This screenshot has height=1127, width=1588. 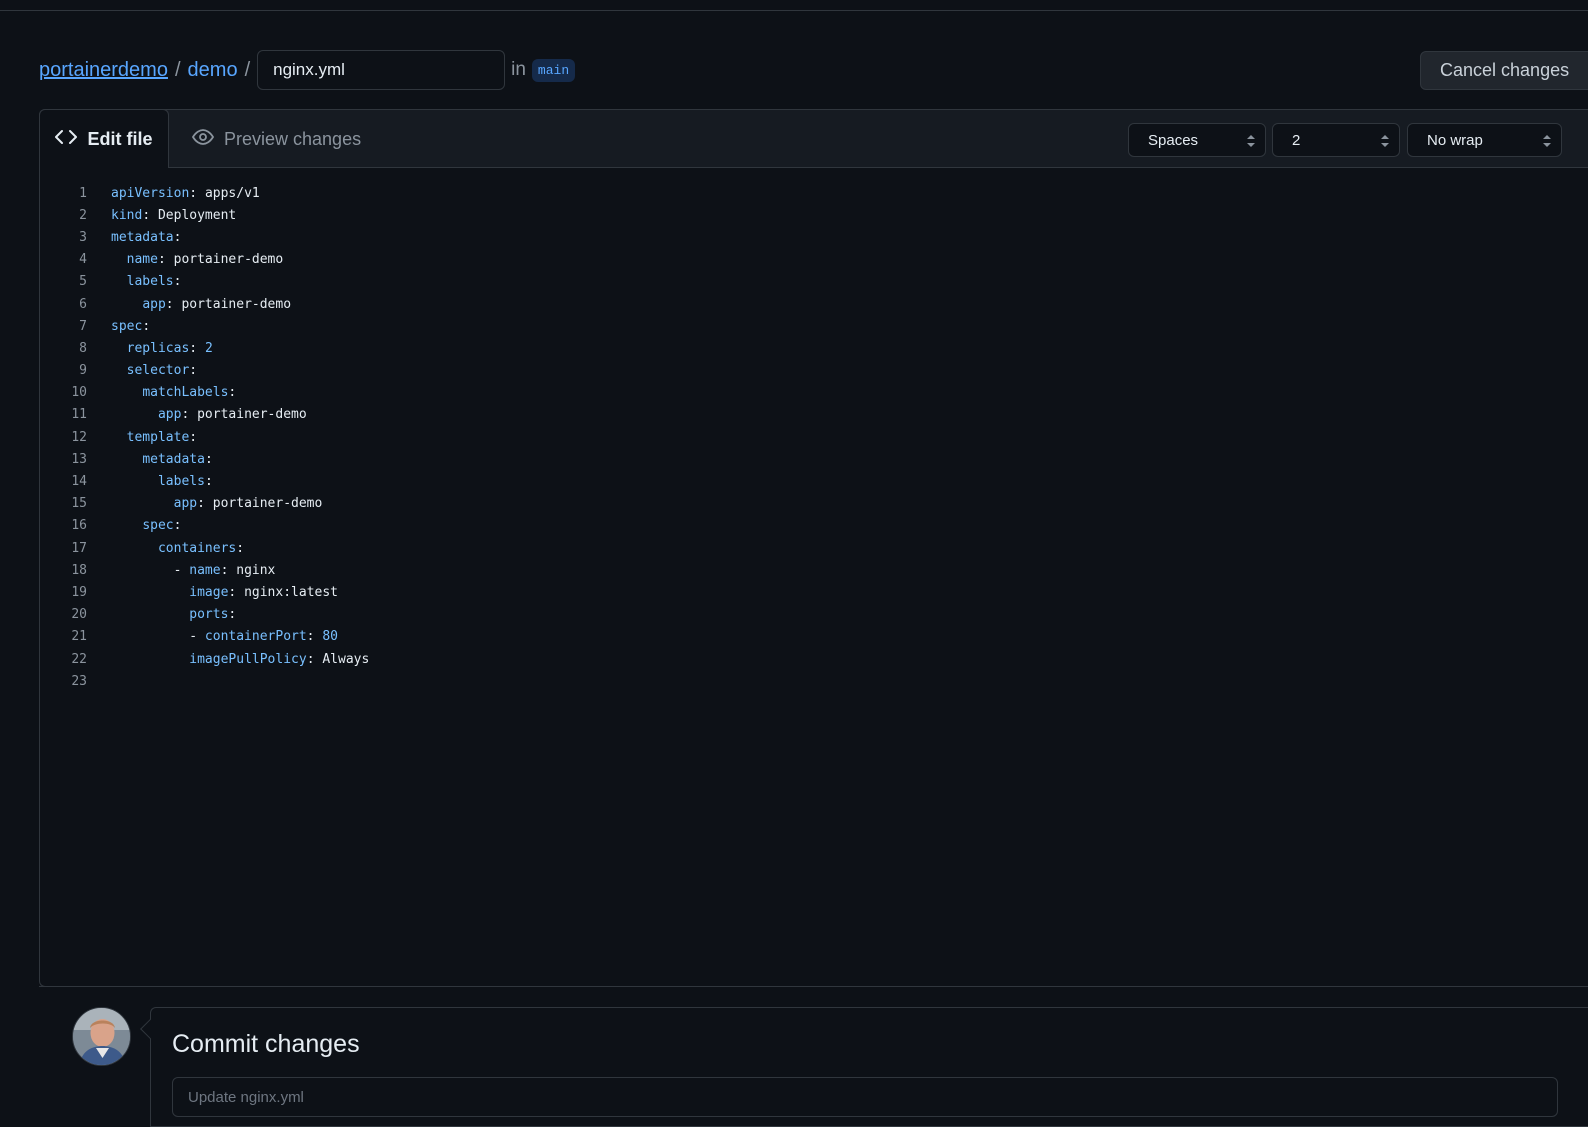 What do you see at coordinates (390, 348) in the screenshot?
I see `code-line: 8 replicas: 2` at bounding box center [390, 348].